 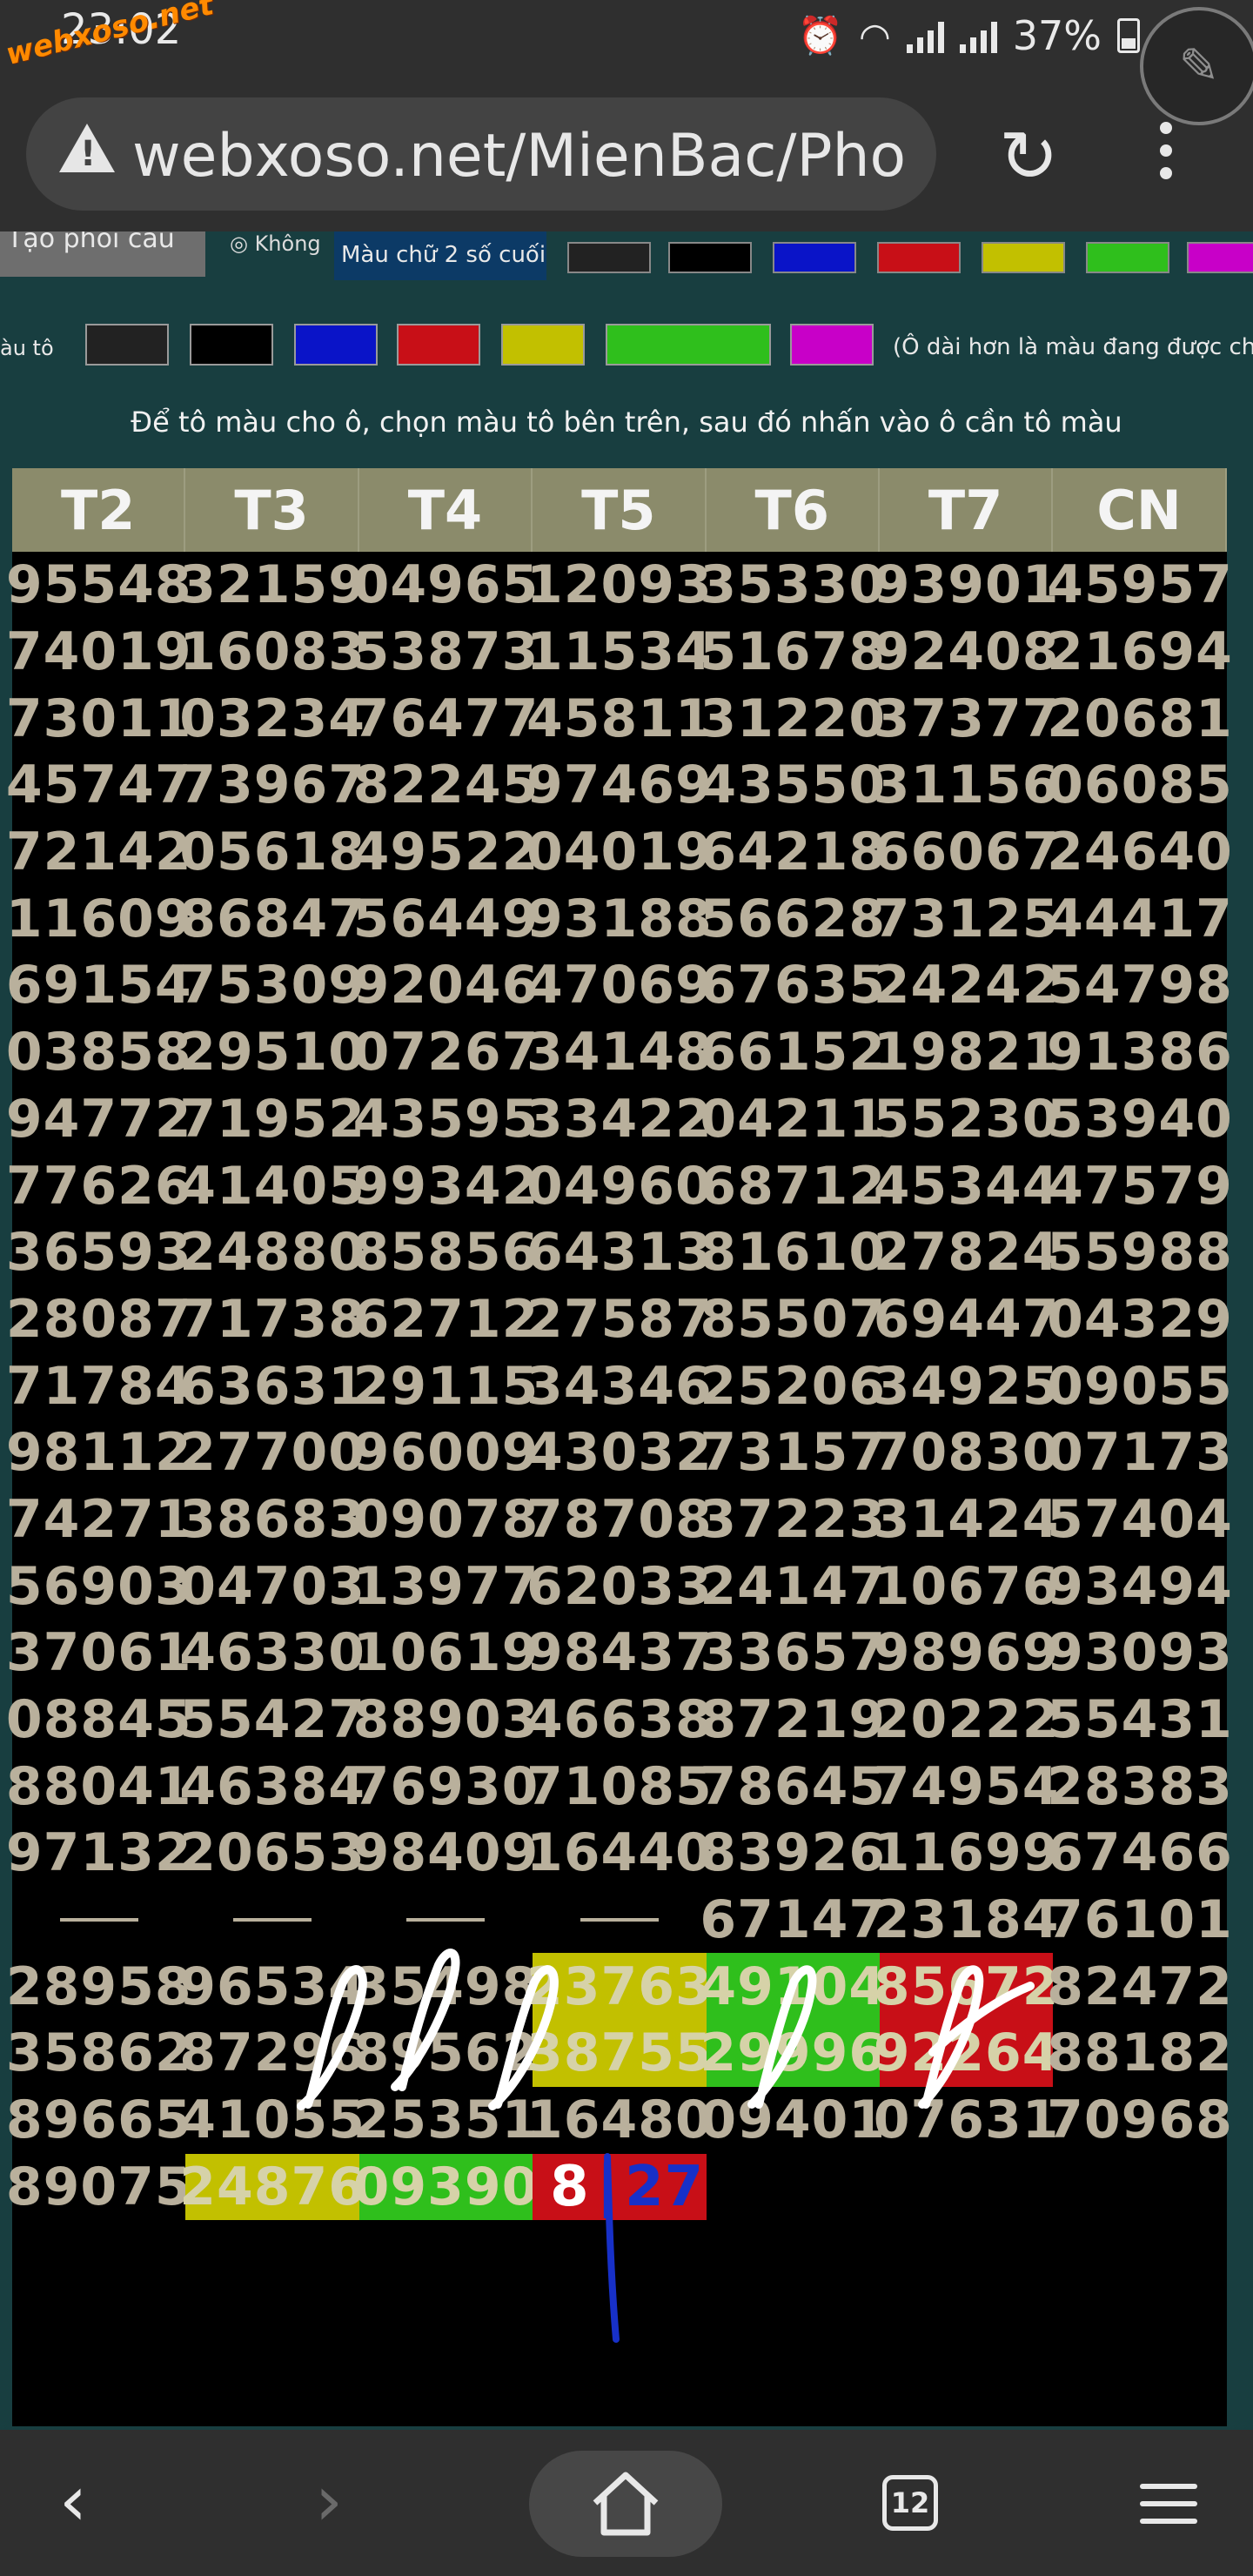 I want to click on table-cell: 96009, so click(x=446, y=1453).